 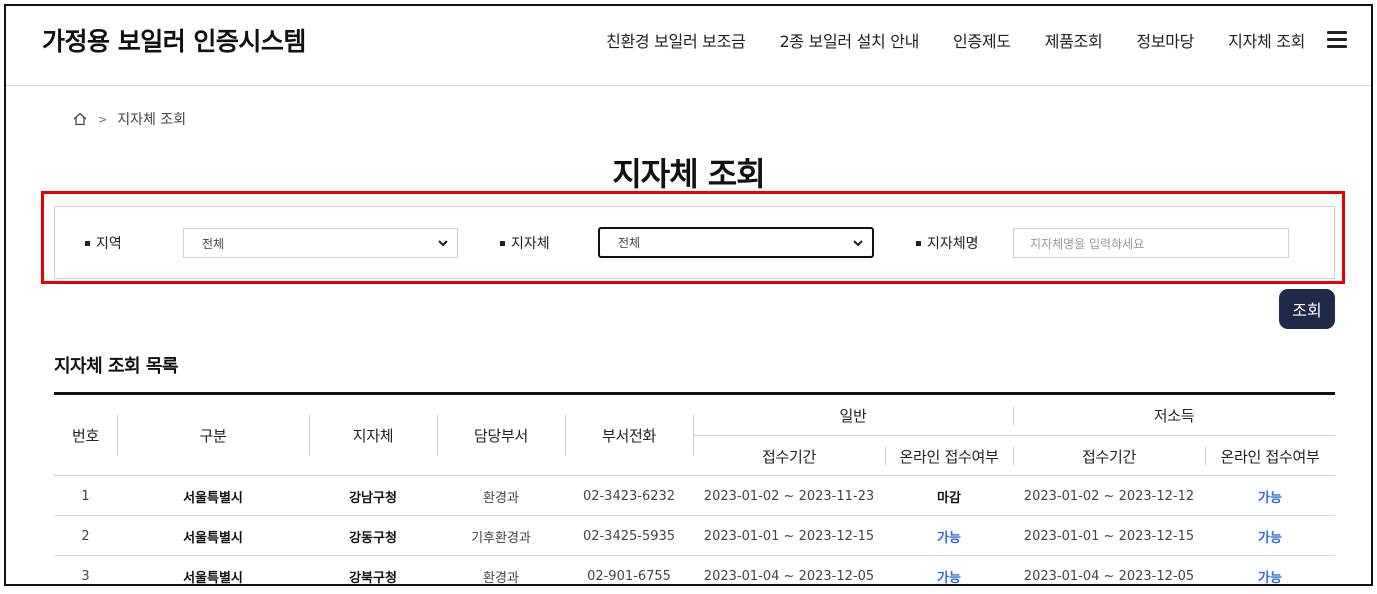 What do you see at coordinates (1108, 456) in the screenshot?
I see `th-low-period: 접수기간` at bounding box center [1108, 456].